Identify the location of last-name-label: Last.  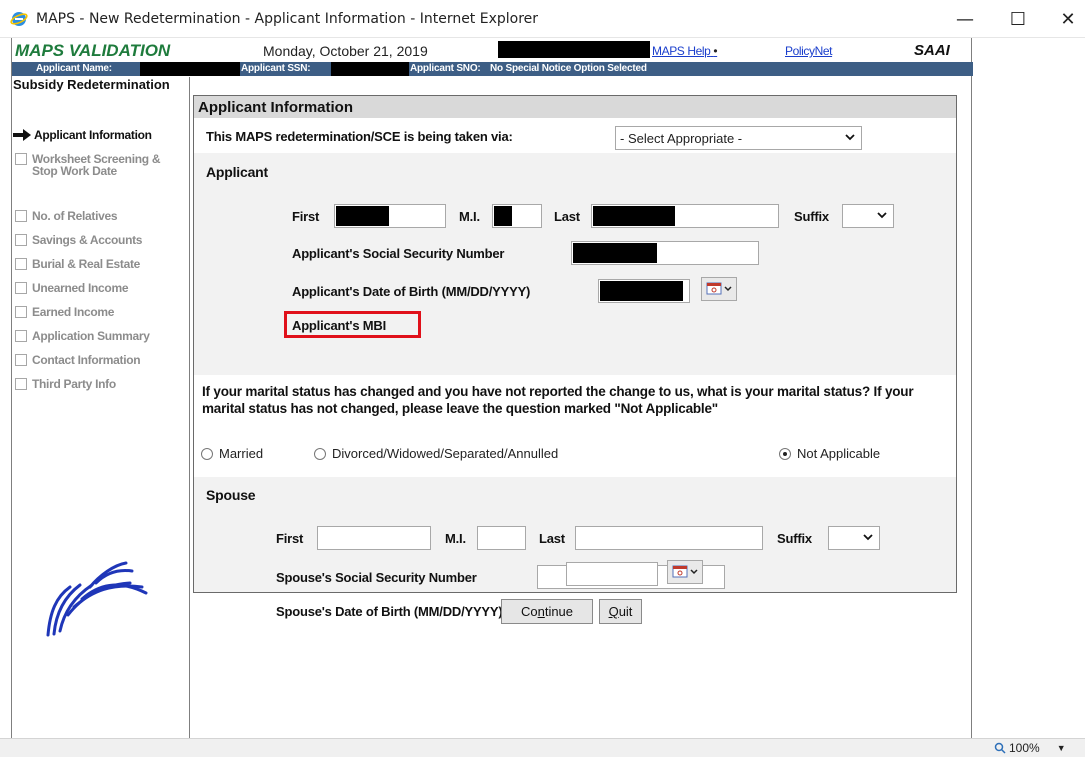
(567, 216).